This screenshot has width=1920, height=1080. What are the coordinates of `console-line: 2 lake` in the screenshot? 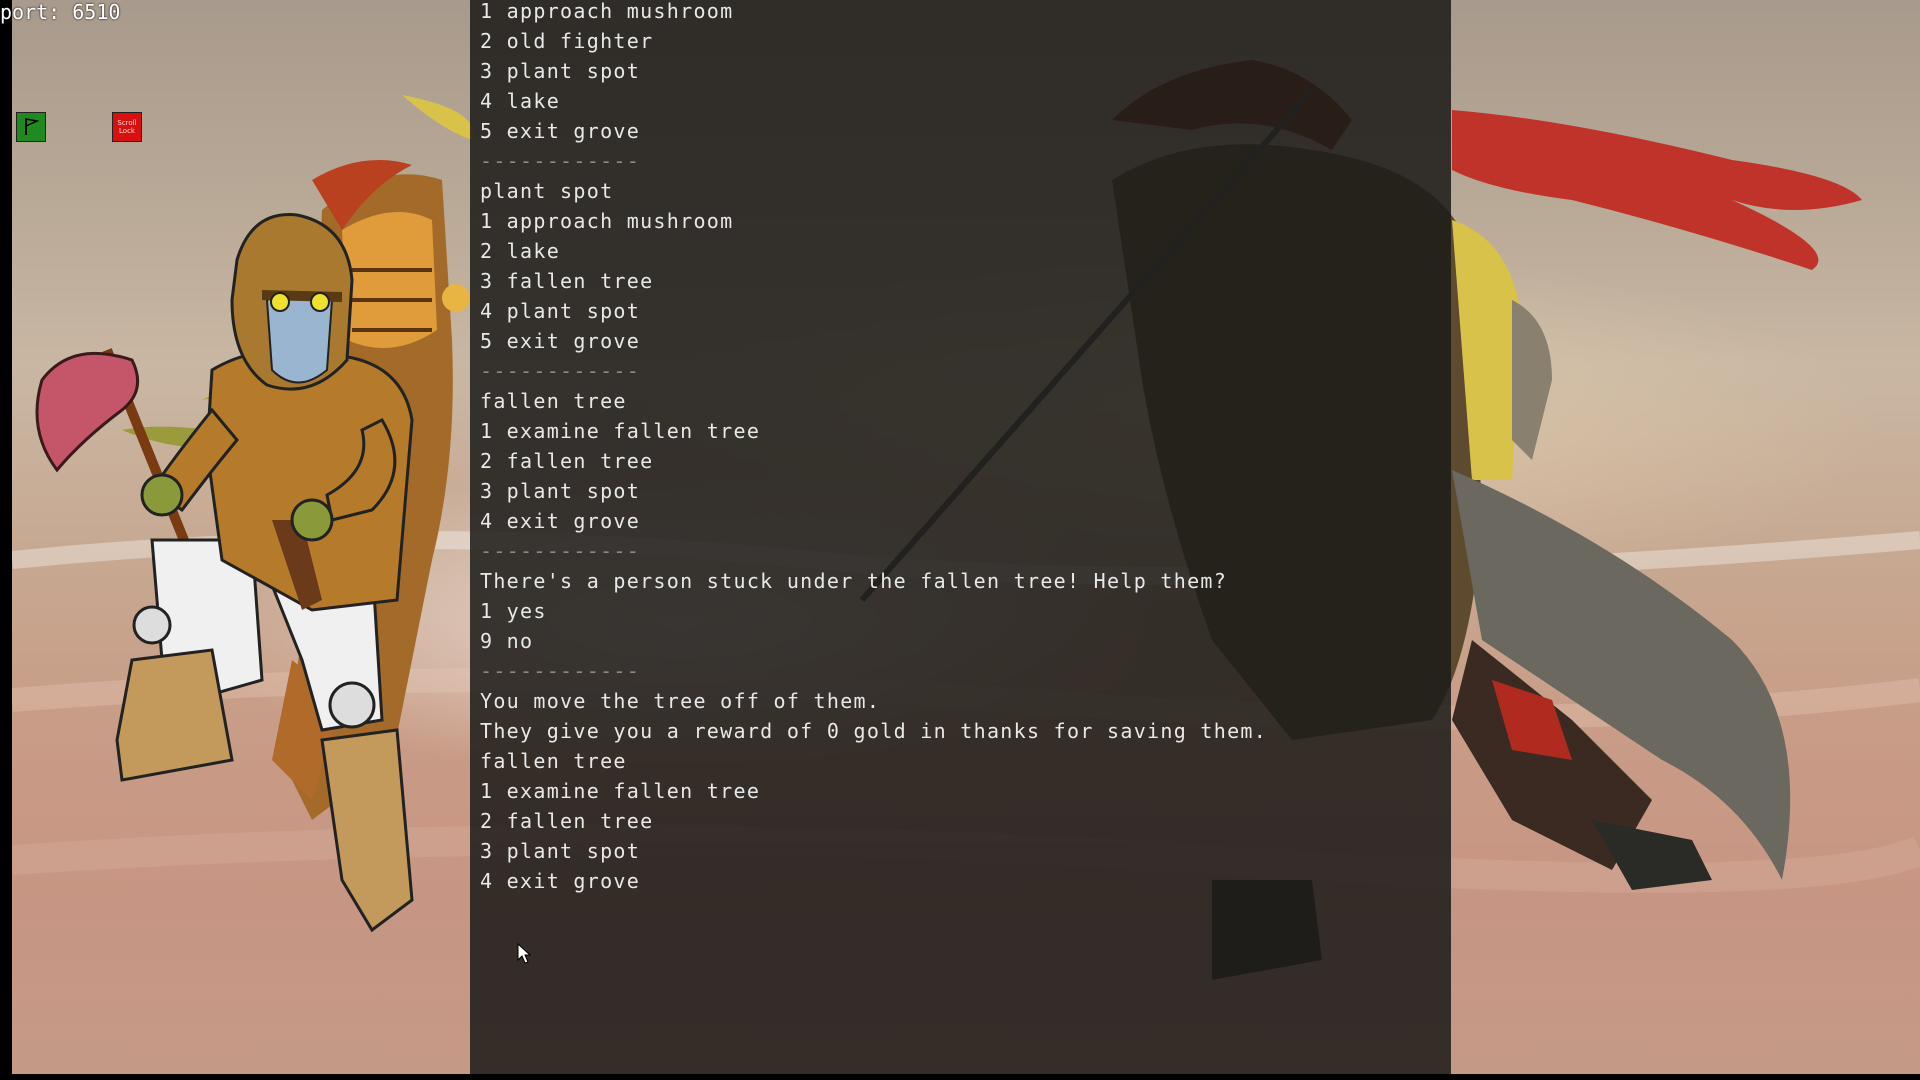 It's located at (520, 251).